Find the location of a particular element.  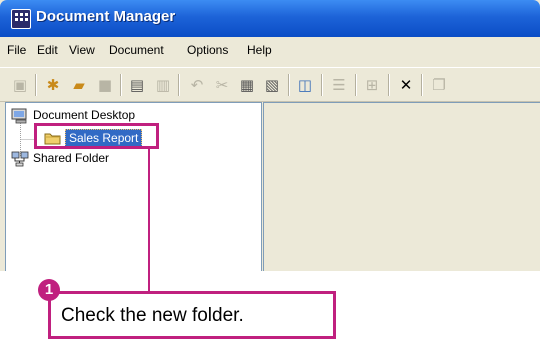

menu-file: File is located at coordinates (16, 50).